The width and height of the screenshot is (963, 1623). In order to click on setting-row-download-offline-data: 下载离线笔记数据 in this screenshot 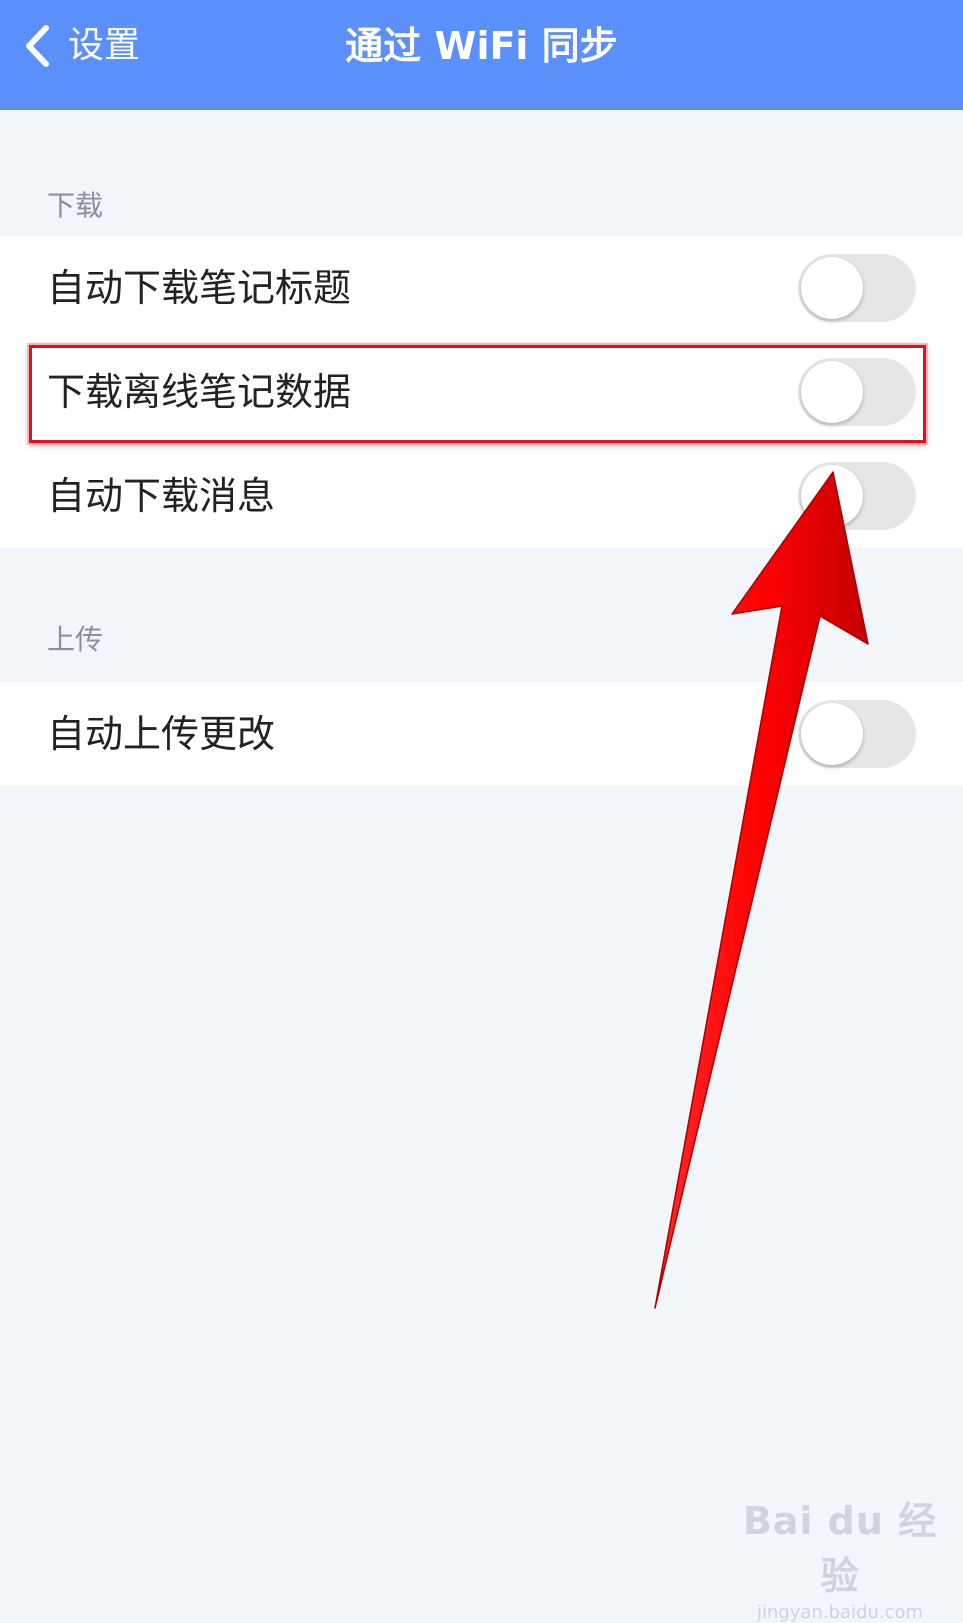, I will do `click(481, 392)`.